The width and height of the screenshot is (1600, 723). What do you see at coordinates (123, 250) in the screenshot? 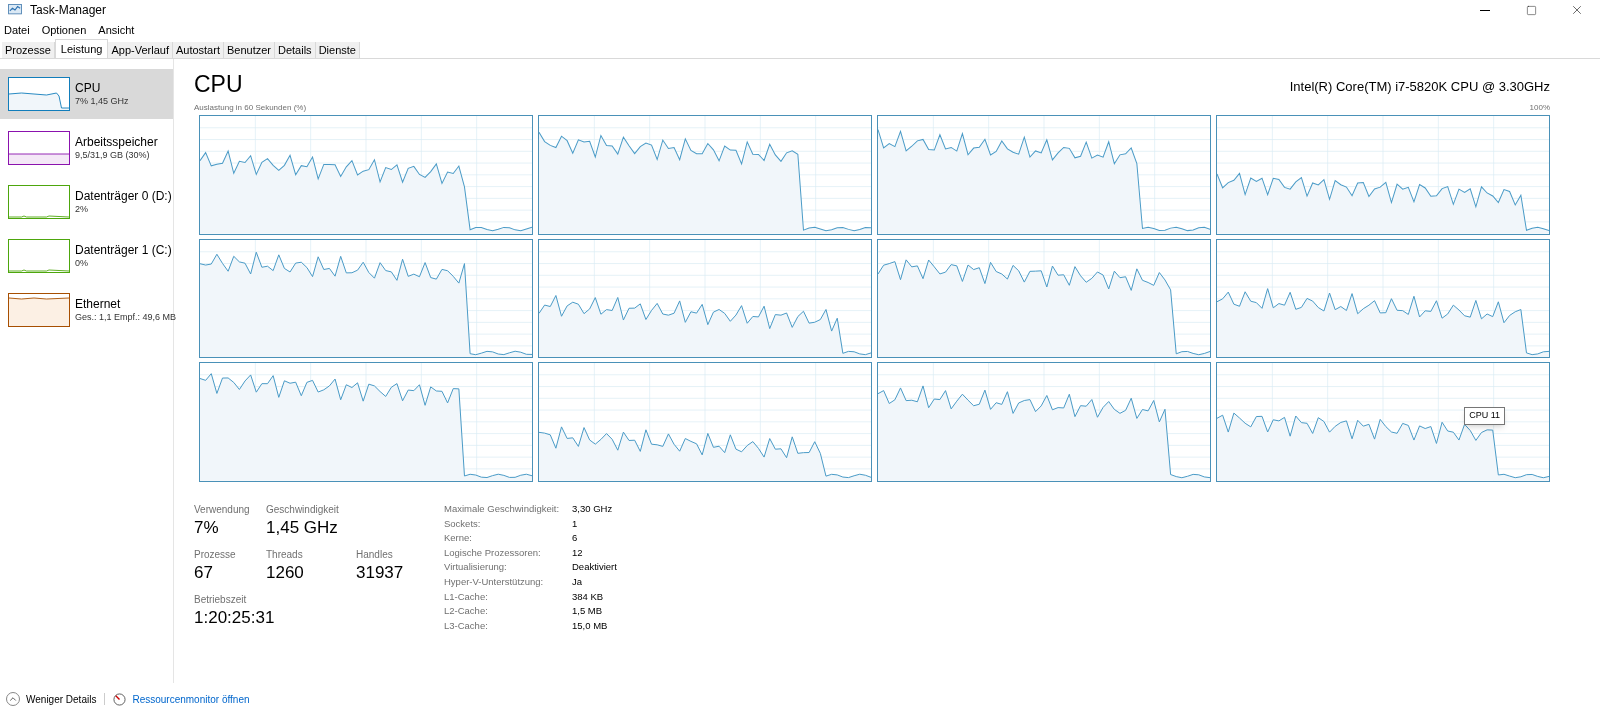
I see `sidebar-item-title: Datenträger 1 (C:)` at bounding box center [123, 250].